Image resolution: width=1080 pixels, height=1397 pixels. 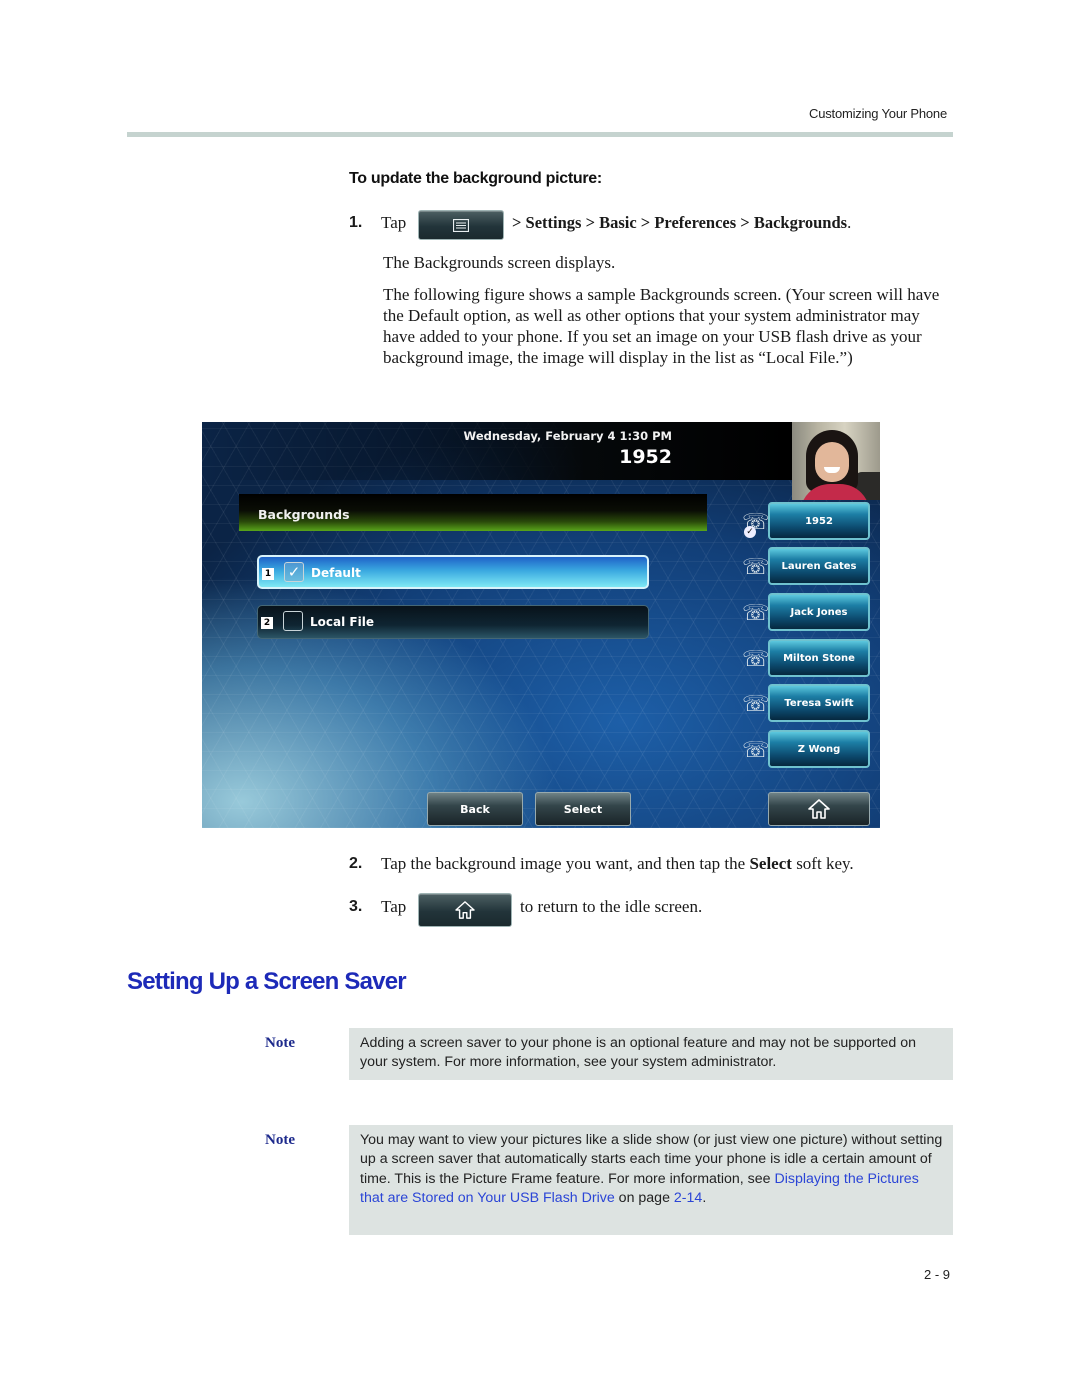 What do you see at coordinates (453, 572) in the screenshot?
I see `list-item-default: 1 ✓ Default` at bounding box center [453, 572].